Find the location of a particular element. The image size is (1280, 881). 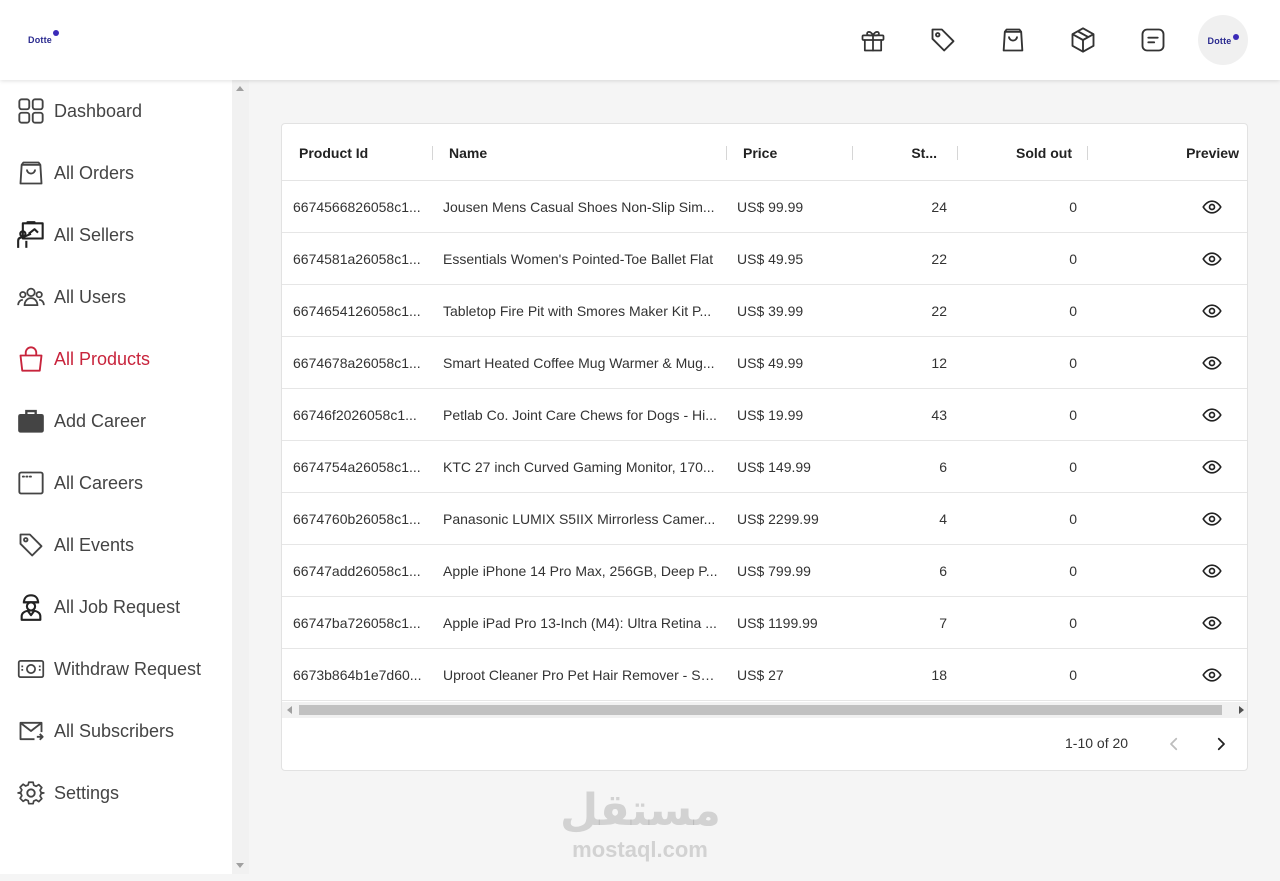

sidebar-item-add-career: Add Career is located at coordinates (116, 421).